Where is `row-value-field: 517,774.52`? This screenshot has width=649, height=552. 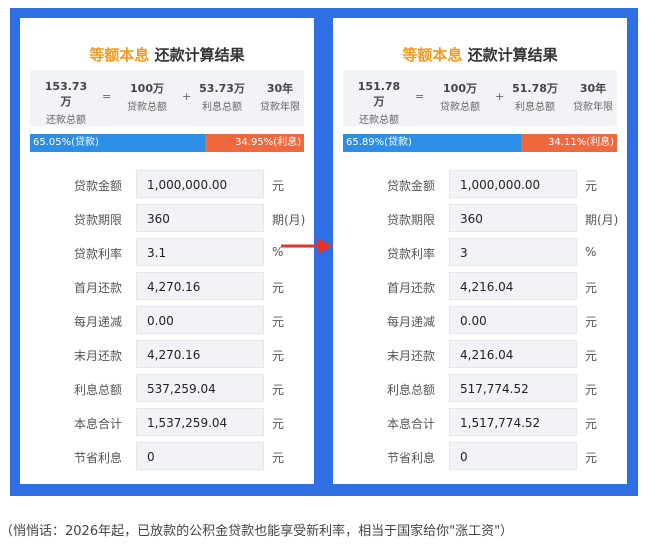 row-value-field: 517,774.52 is located at coordinates (513, 388).